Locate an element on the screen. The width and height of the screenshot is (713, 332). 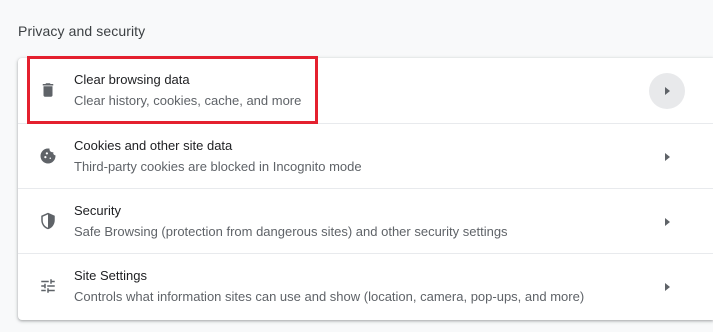
row-title: Cookies and other site data is located at coordinates (153, 145).